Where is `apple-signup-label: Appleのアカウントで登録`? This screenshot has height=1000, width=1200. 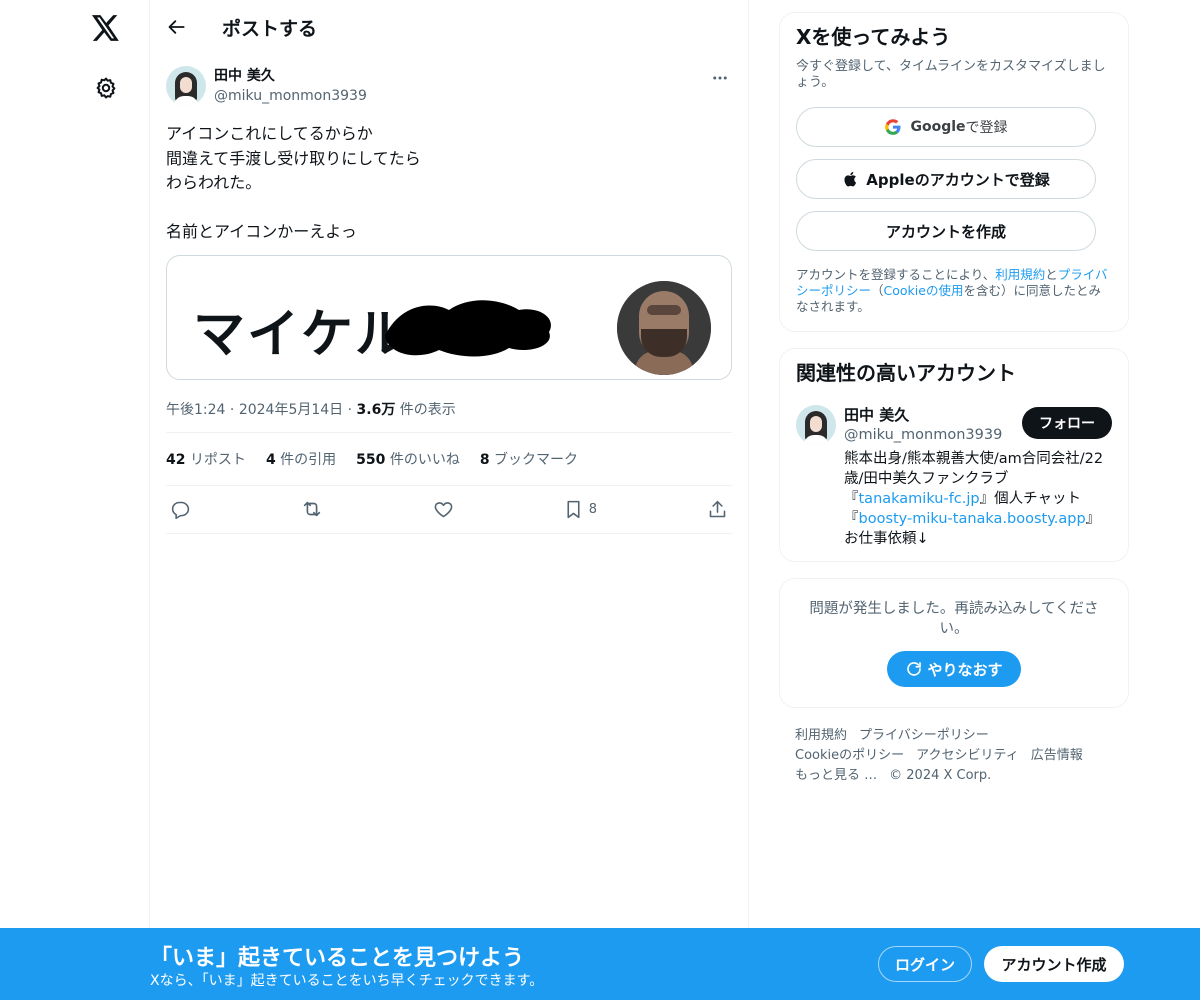
apple-signup-label: Appleのアカウントで登録 is located at coordinates (958, 179).